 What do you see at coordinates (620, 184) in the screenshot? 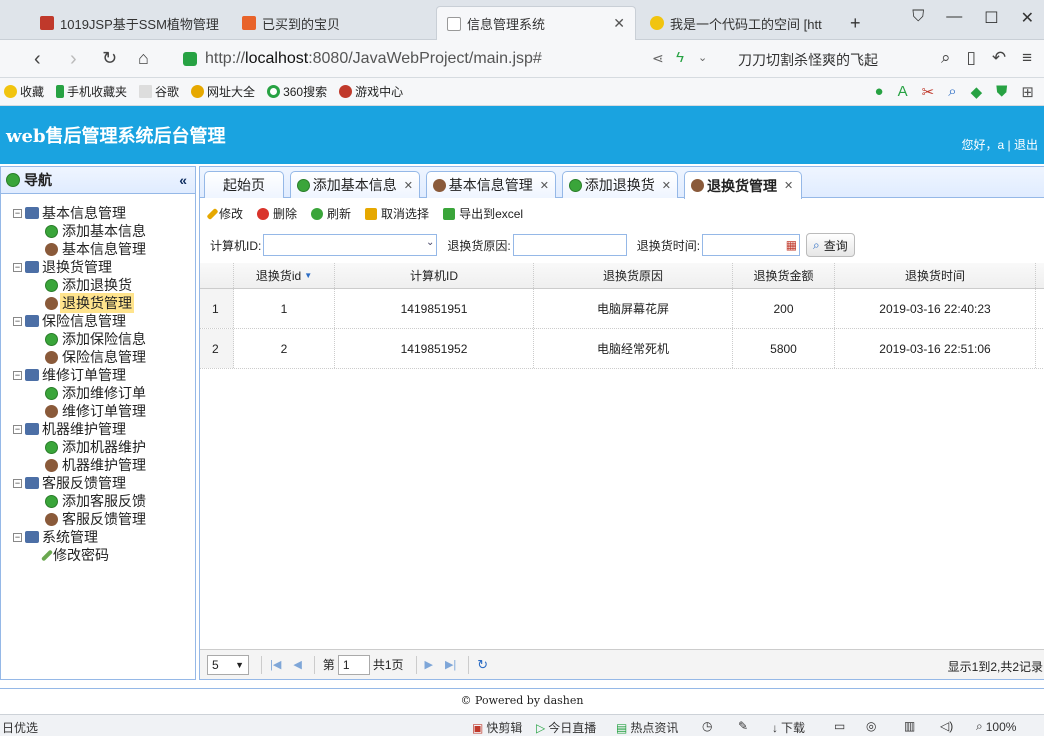
I see `tab-add-return: 添加退换货 ✕` at bounding box center [620, 184].